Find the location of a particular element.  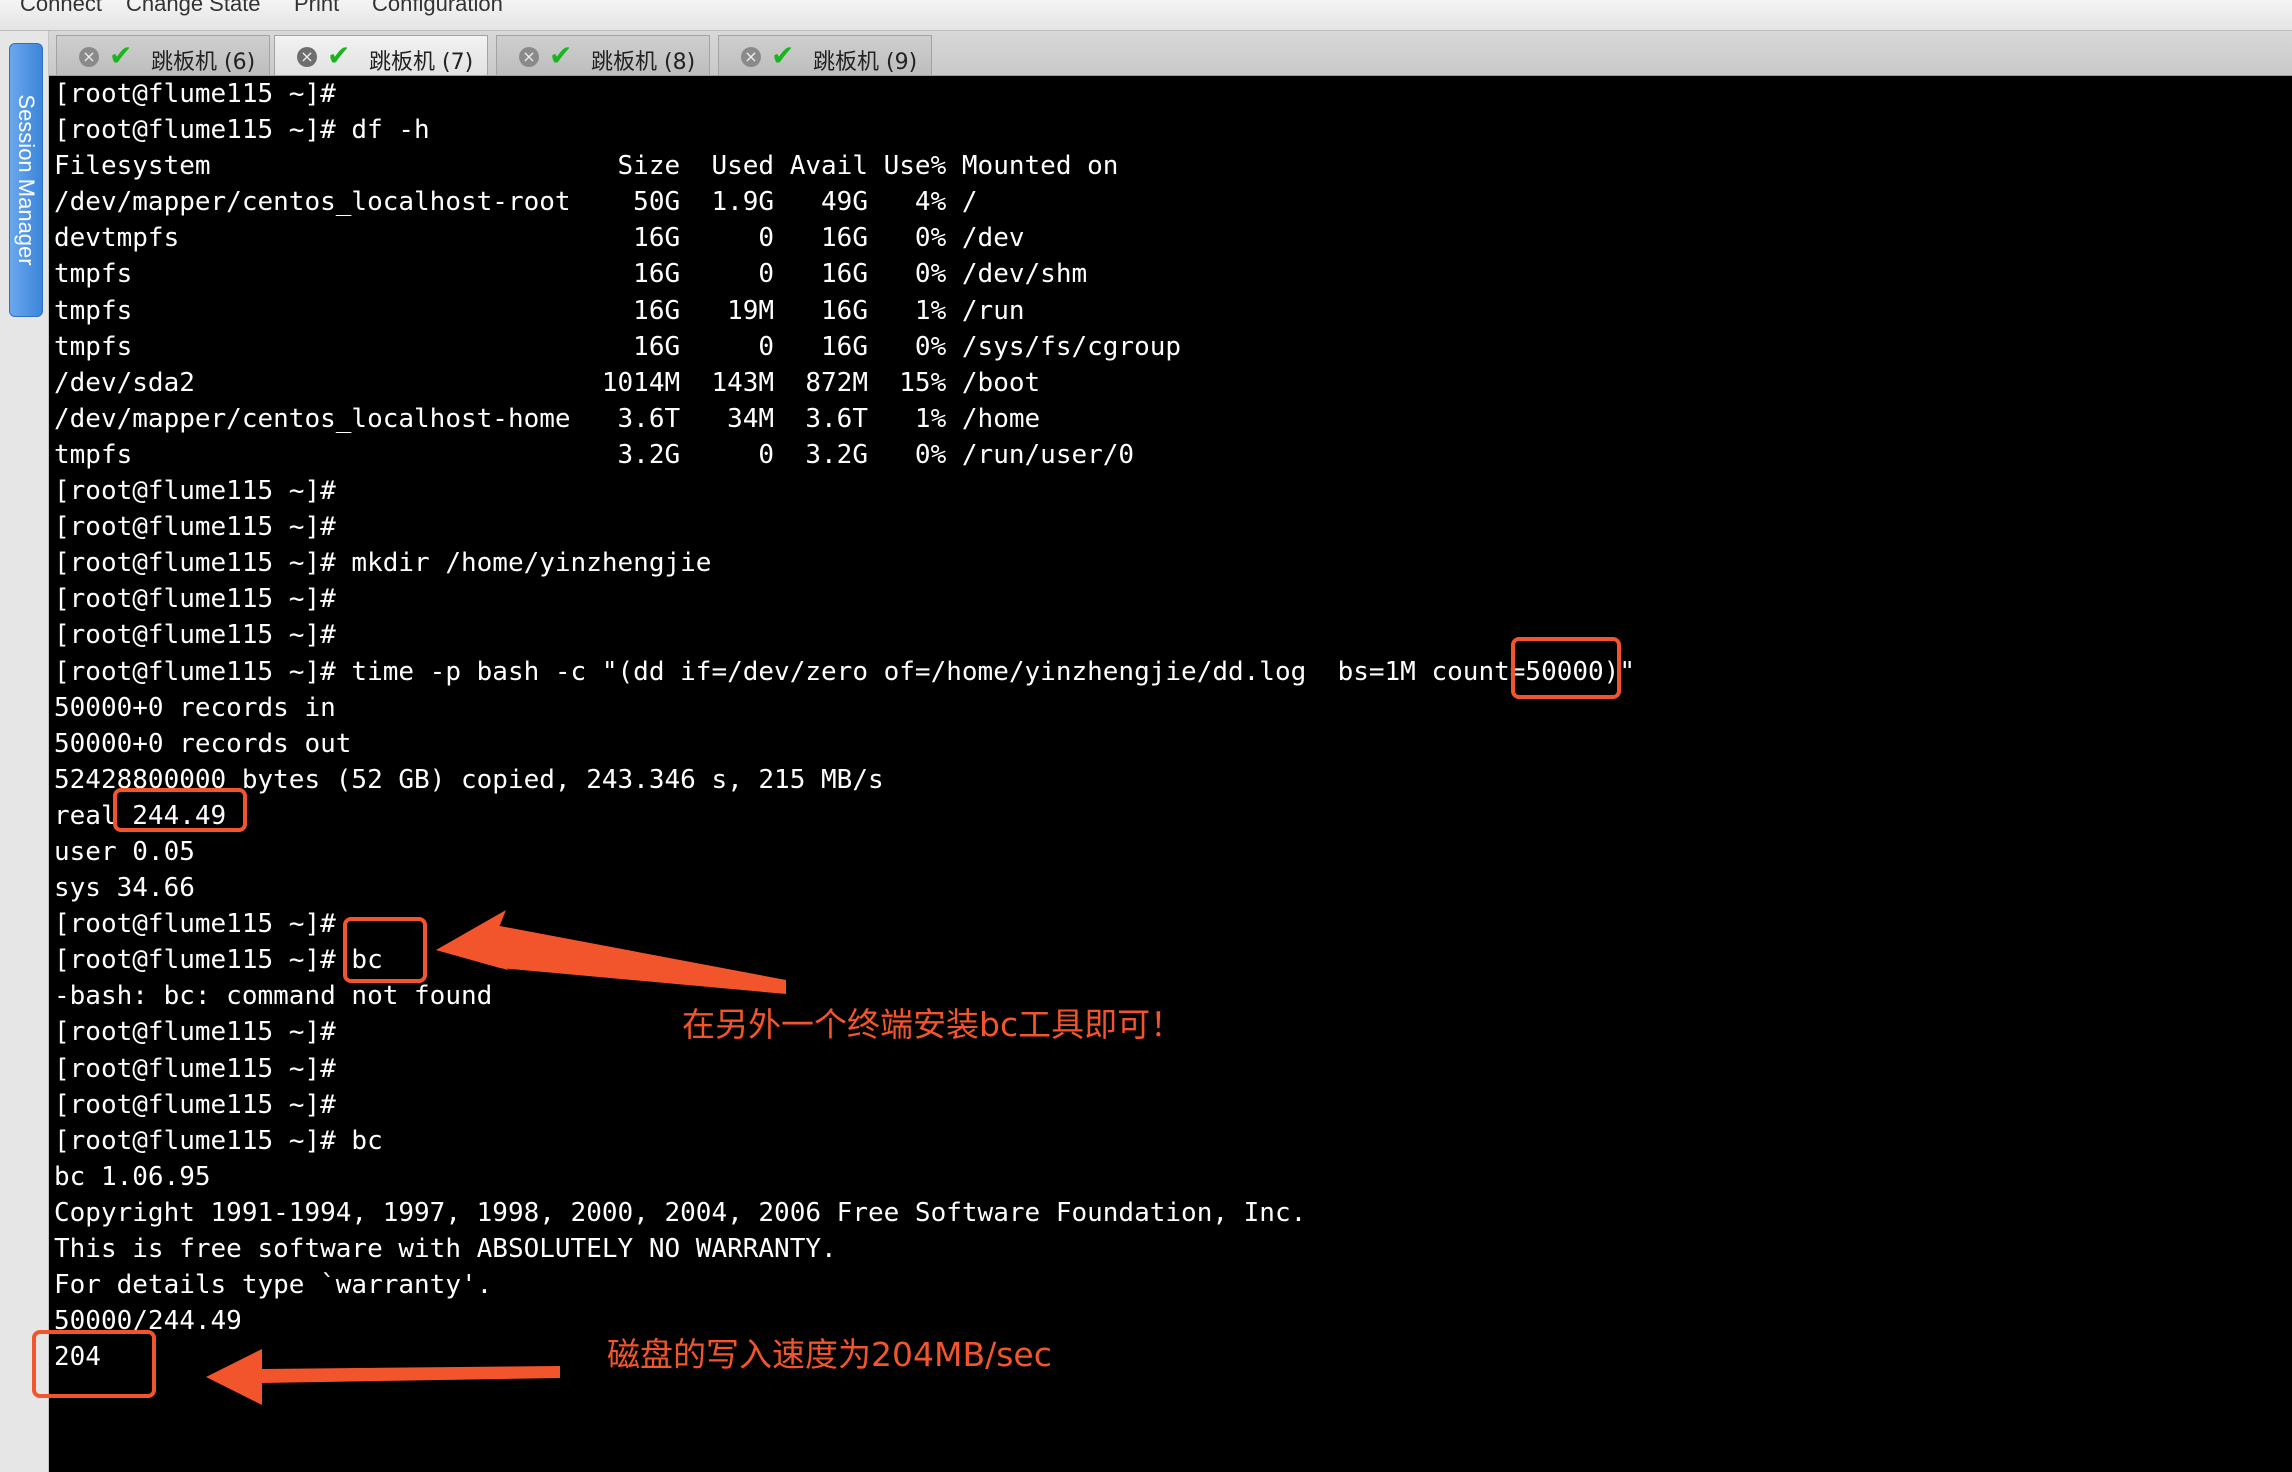

menu-bar: Connect Change State Print Configuration is located at coordinates (1146, 15).